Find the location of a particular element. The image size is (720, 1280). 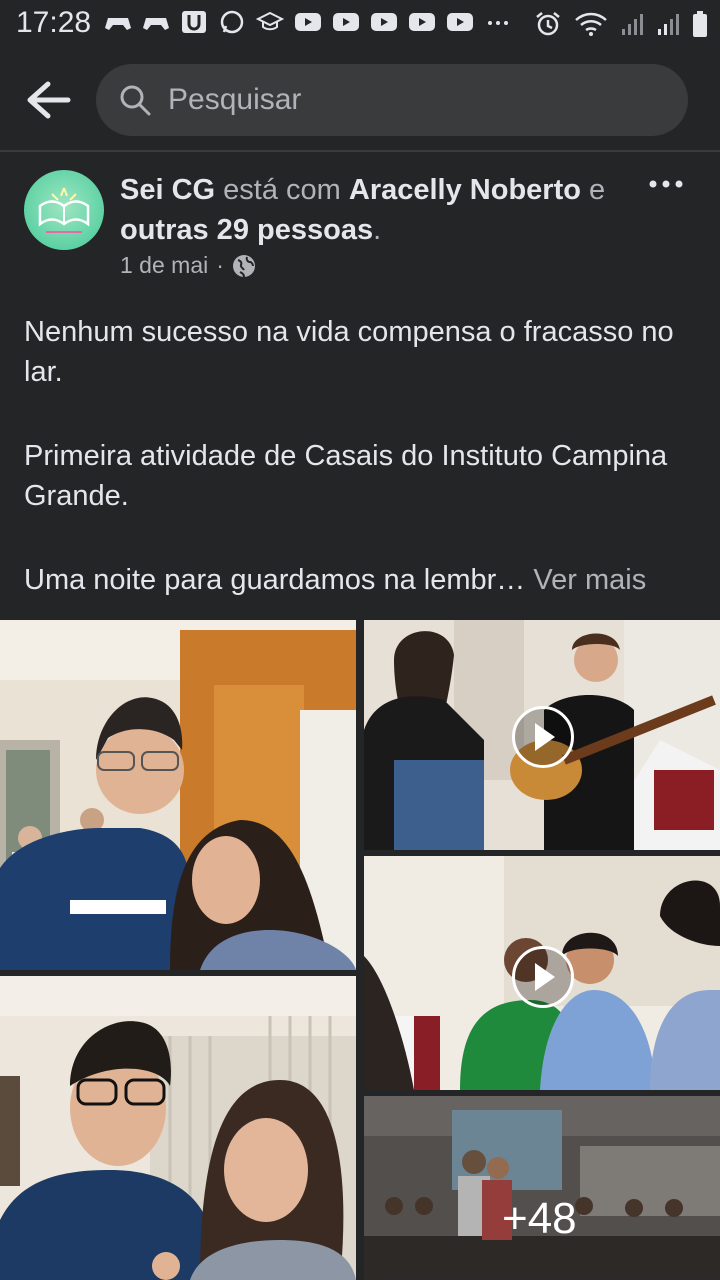

globe-icon is located at coordinates (243, 265).